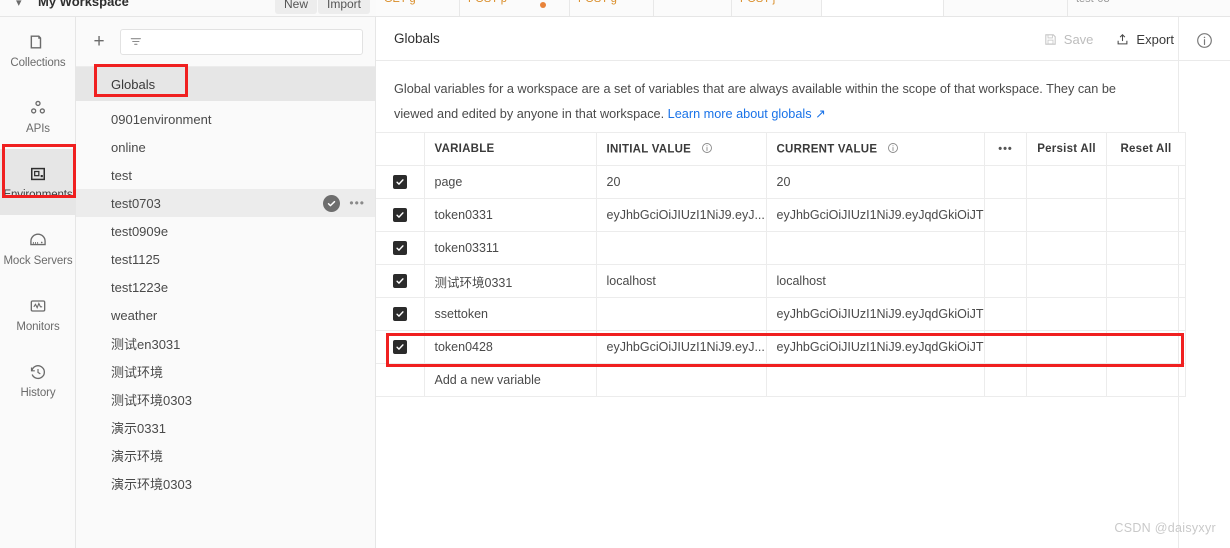  What do you see at coordinates (38, 380) in the screenshot?
I see `sidebar-item-history: History` at bounding box center [38, 380].